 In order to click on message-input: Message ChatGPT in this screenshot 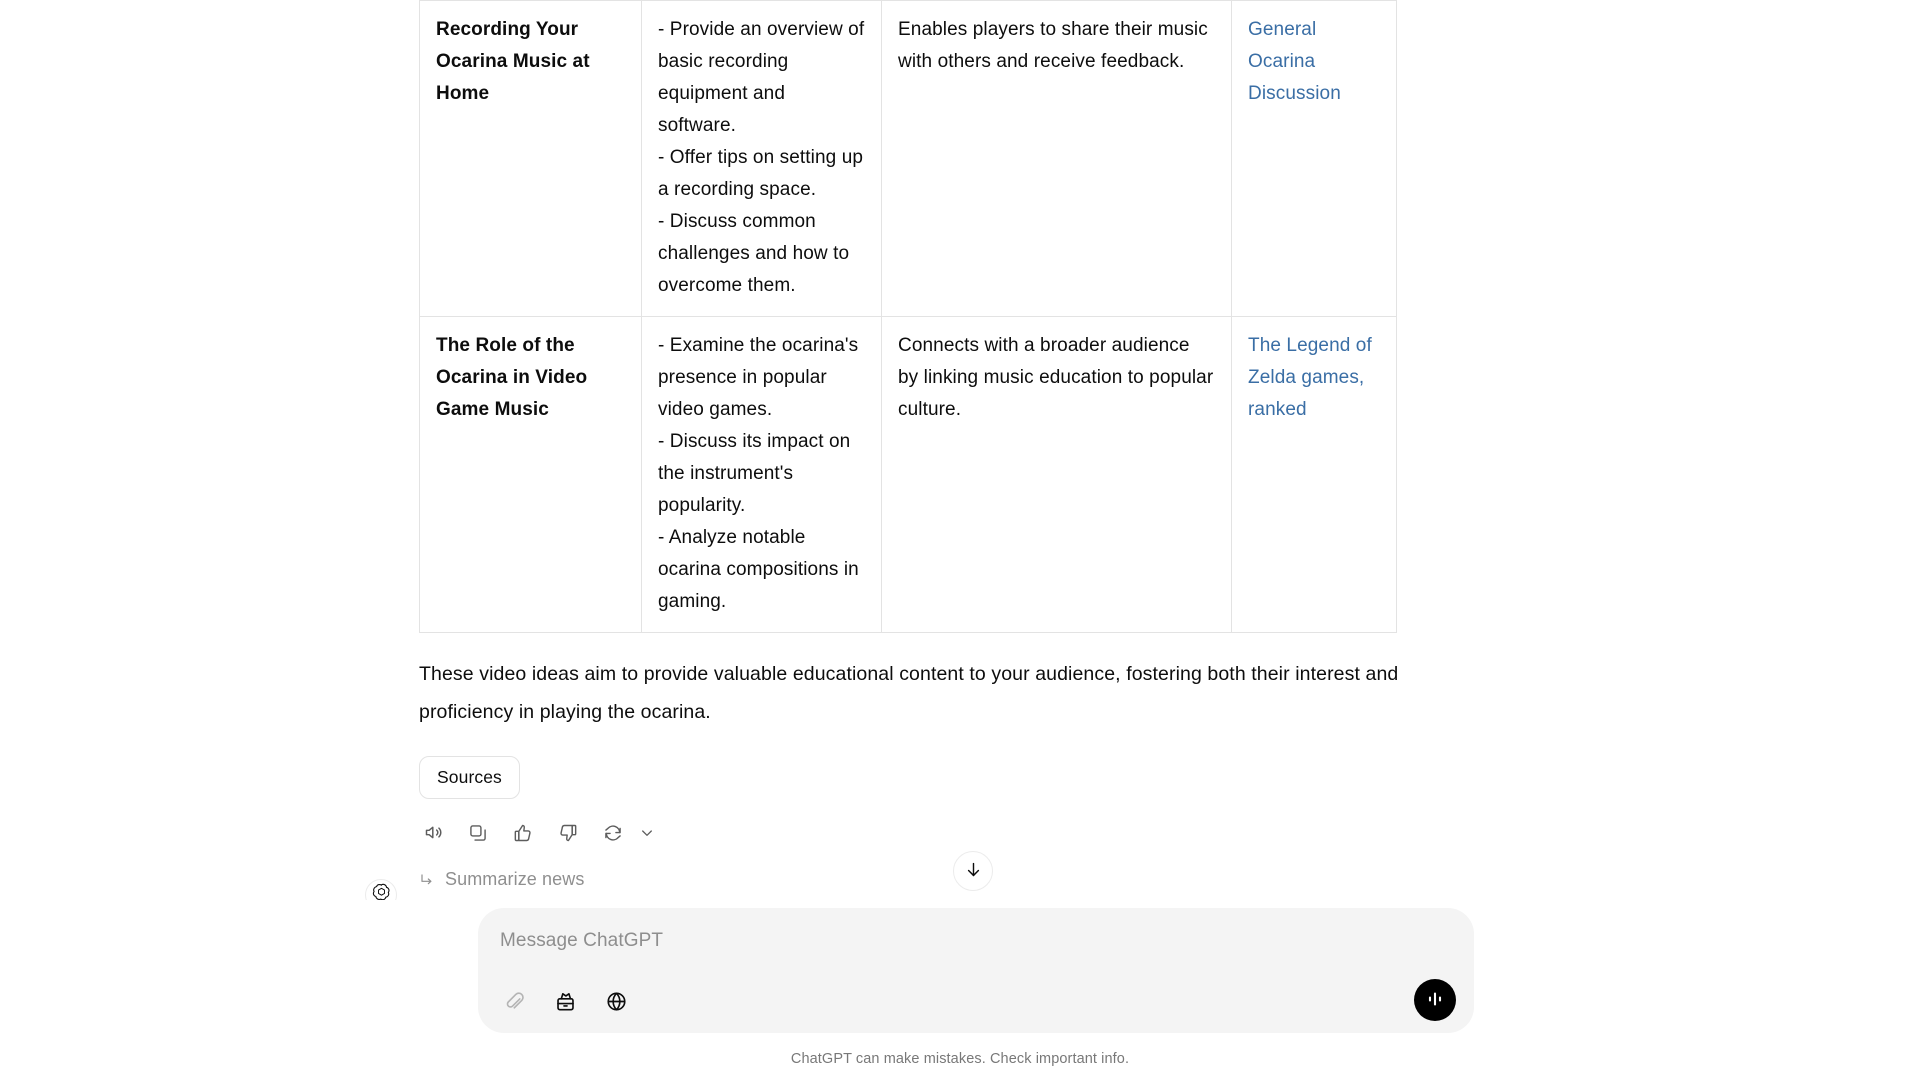, I will do `click(976, 941)`.